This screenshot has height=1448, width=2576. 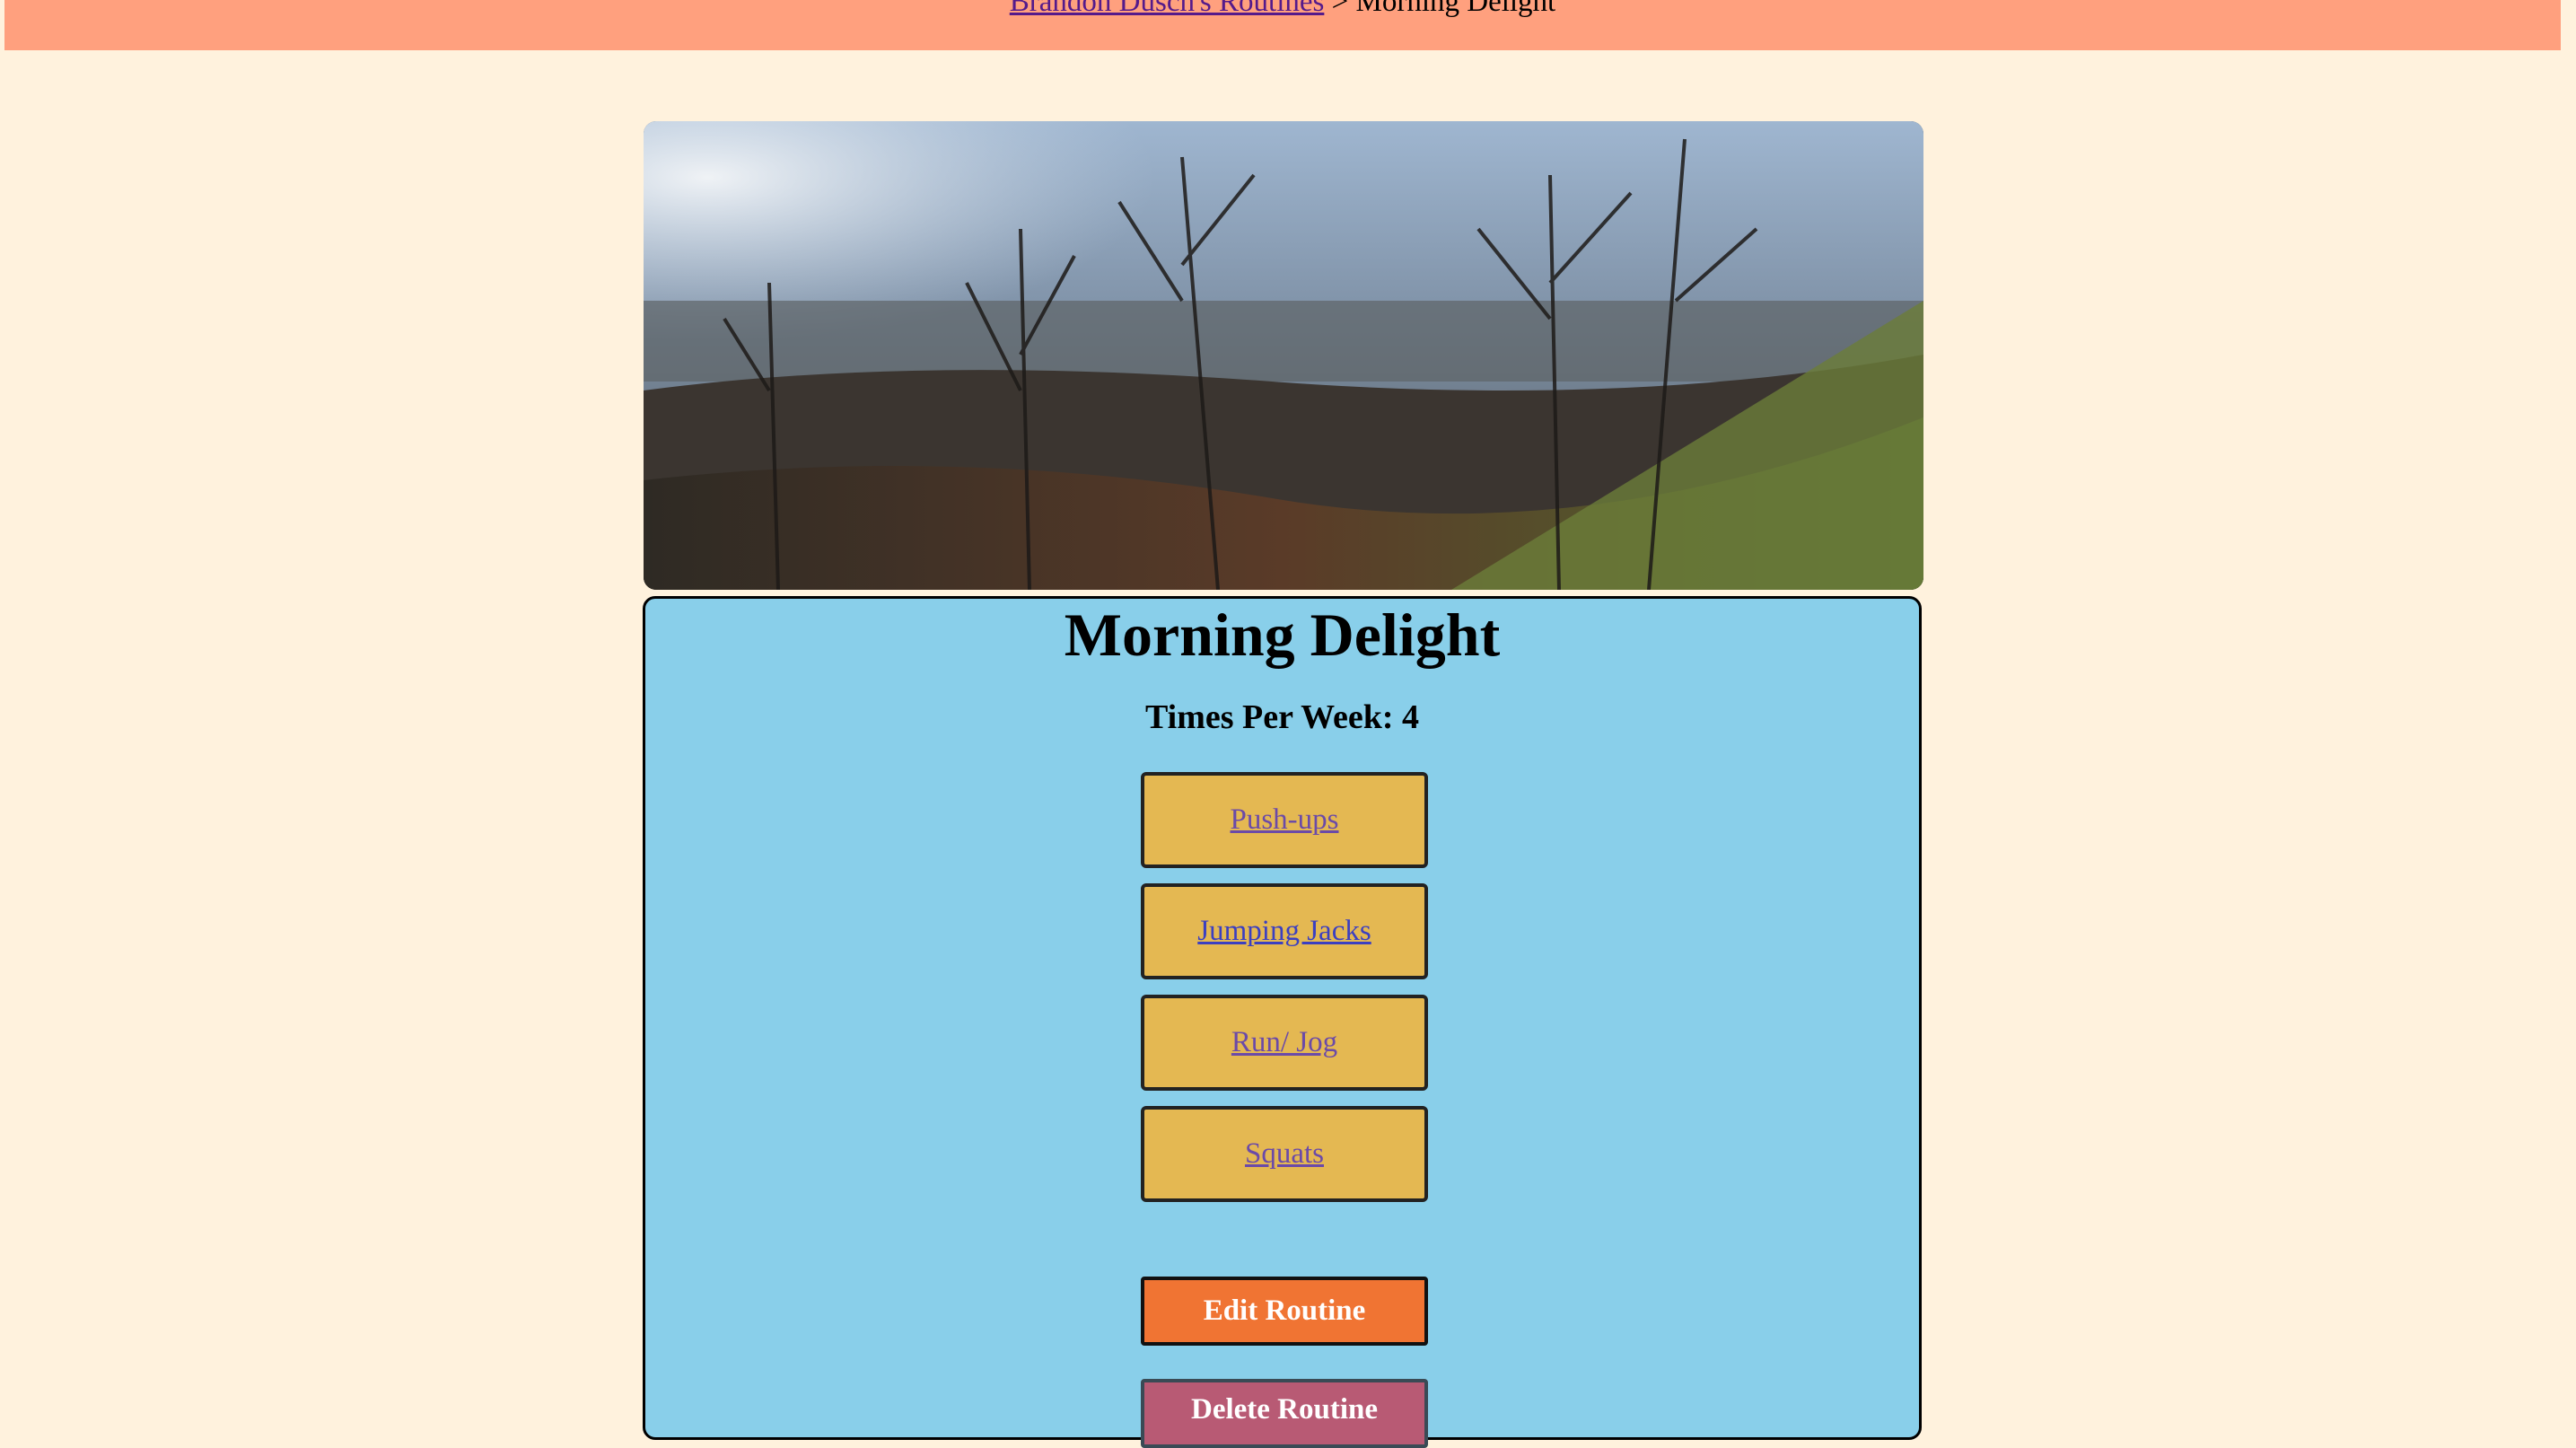 I want to click on breadcrumb-current: Morning Delight, so click(x=1455, y=9).